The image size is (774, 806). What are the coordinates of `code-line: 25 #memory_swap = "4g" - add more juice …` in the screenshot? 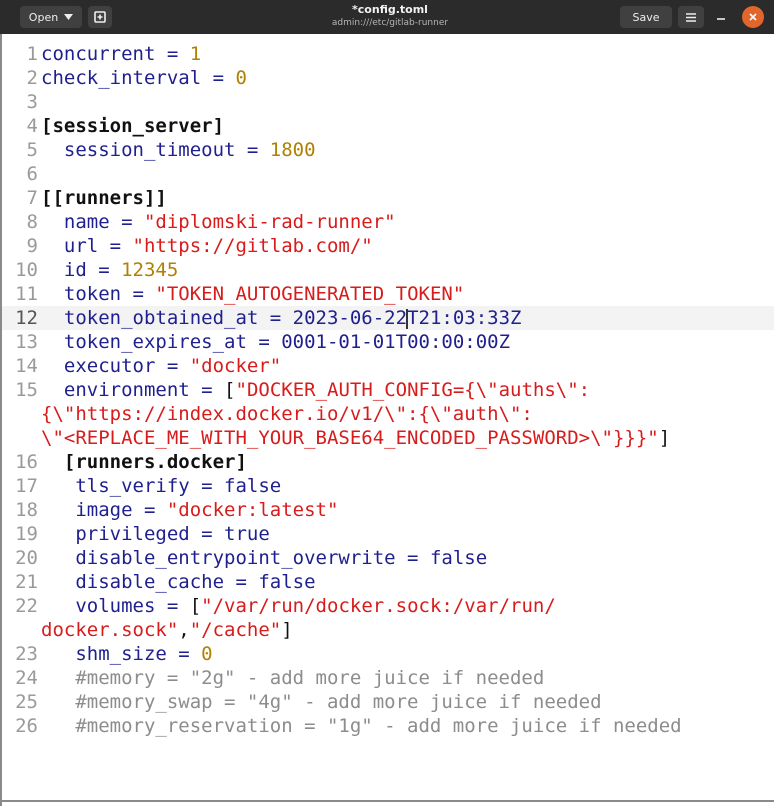 It's located at (387, 702).